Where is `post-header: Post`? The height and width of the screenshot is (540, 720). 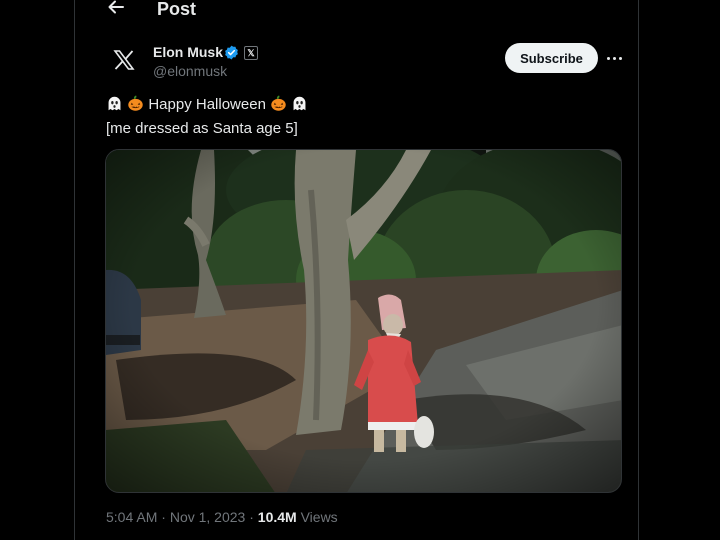 post-header: Post is located at coordinates (356, 11).